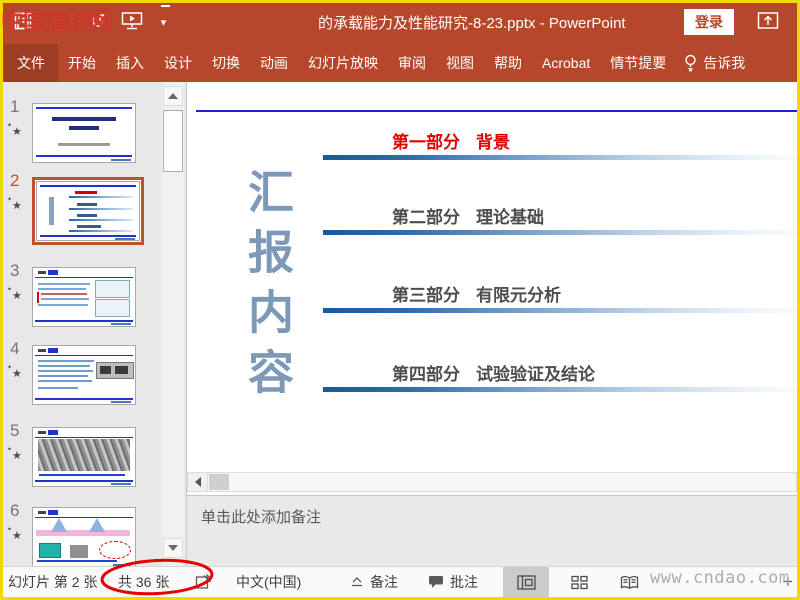 The height and width of the screenshot is (600, 800). What do you see at coordinates (82, 63) in the screenshot?
I see `tab-home: 开始` at bounding box center [82, 63].